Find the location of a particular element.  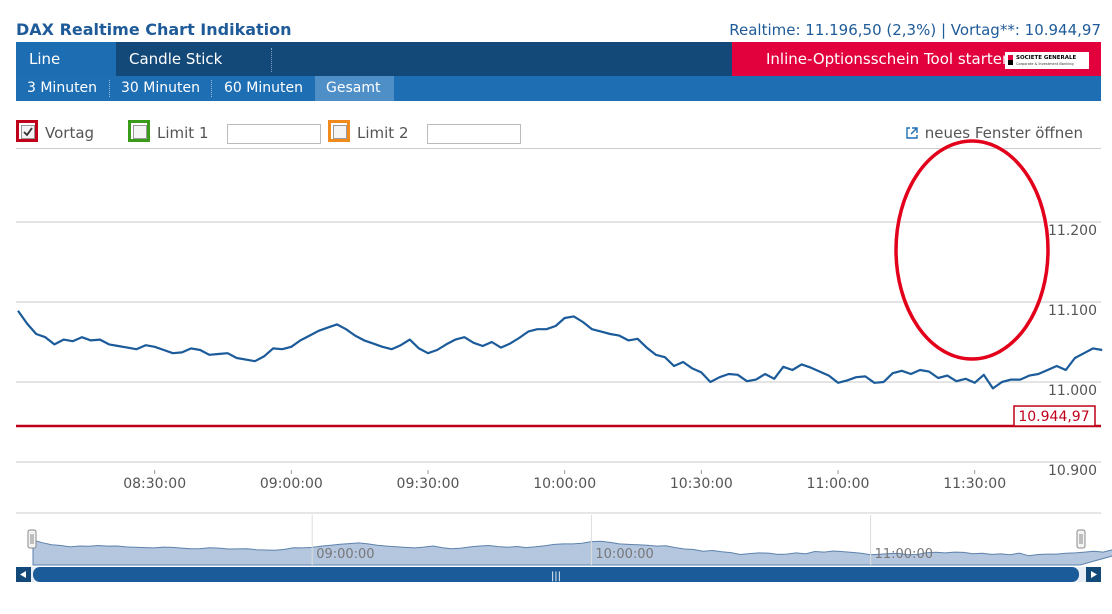

vortag-value-label: 10.944,97 is located at coordinates (1053, 417).